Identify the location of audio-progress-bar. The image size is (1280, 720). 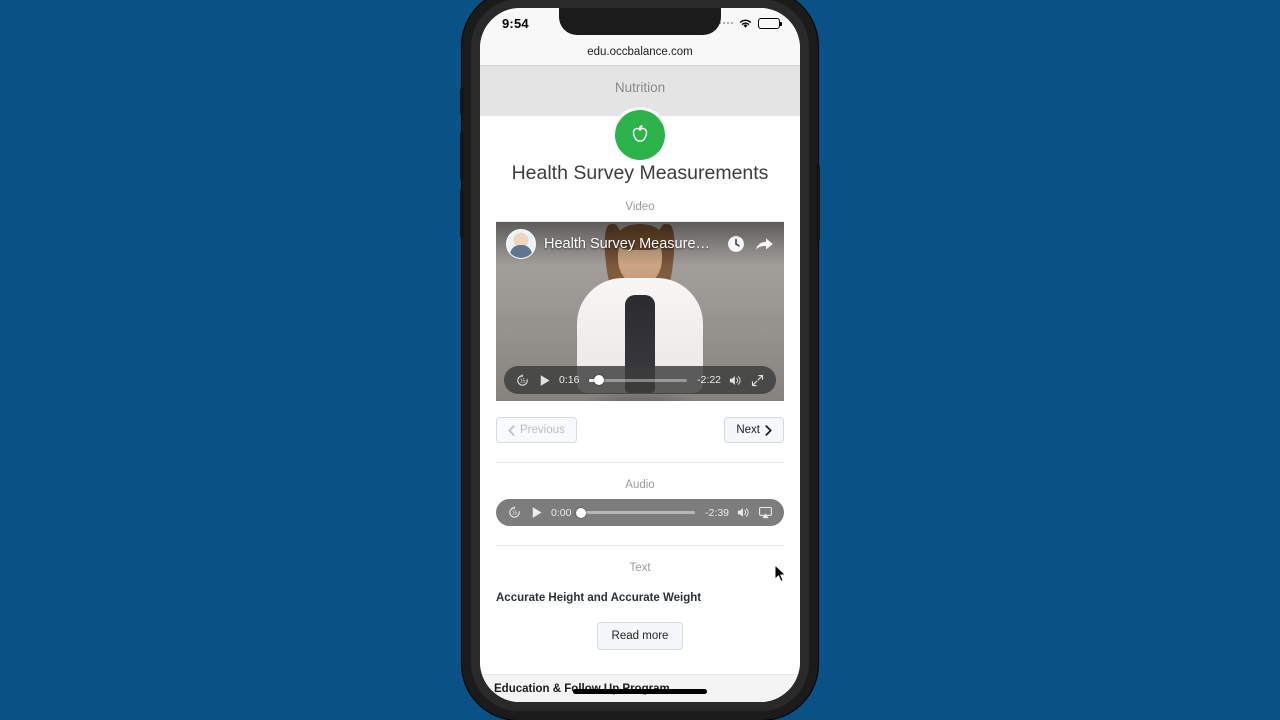
(636, 512).